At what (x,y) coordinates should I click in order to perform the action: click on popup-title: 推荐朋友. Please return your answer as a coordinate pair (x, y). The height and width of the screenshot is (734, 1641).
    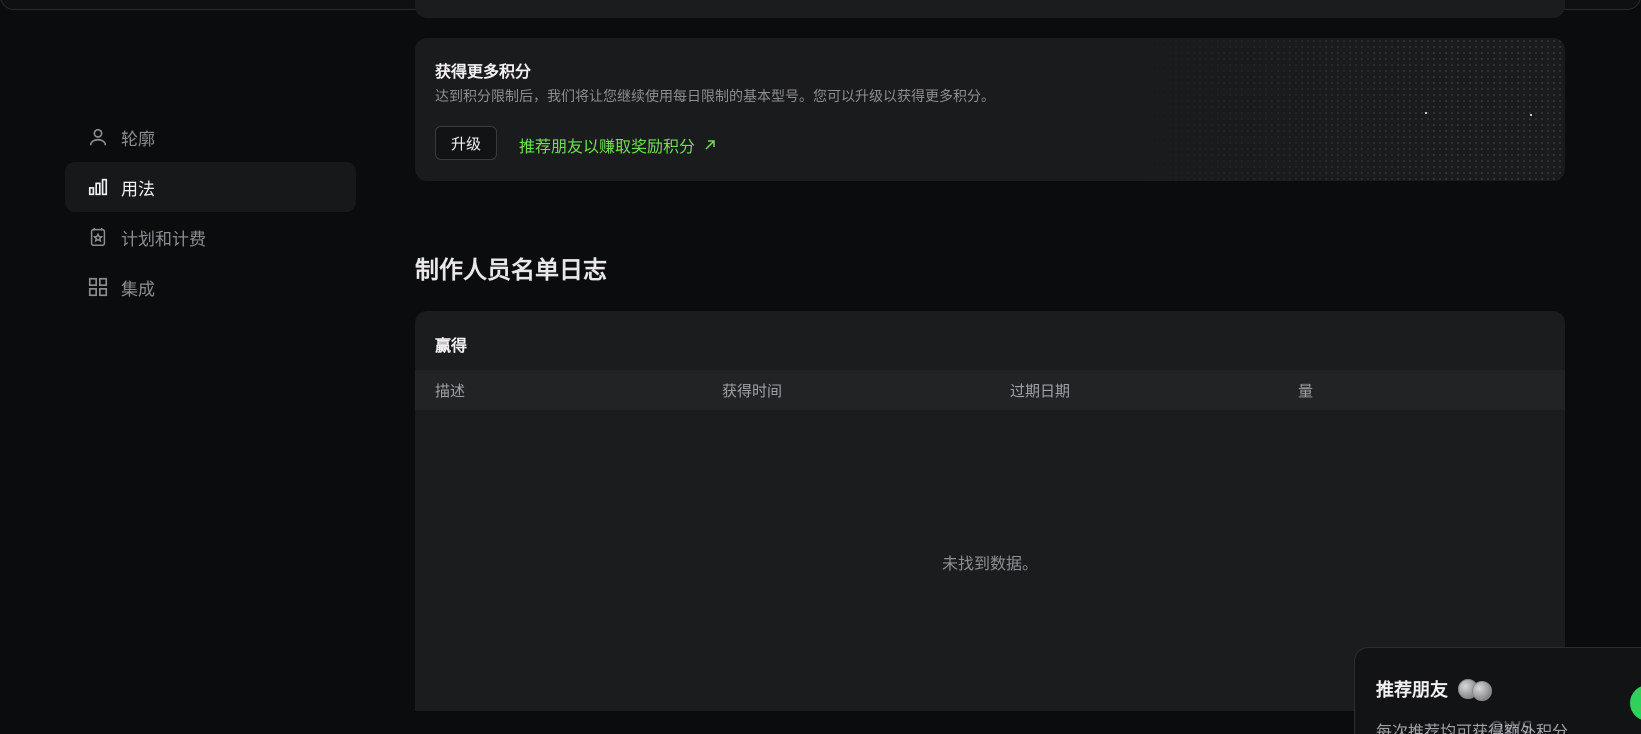
    Looking at the image, I should click on (1437, 689).